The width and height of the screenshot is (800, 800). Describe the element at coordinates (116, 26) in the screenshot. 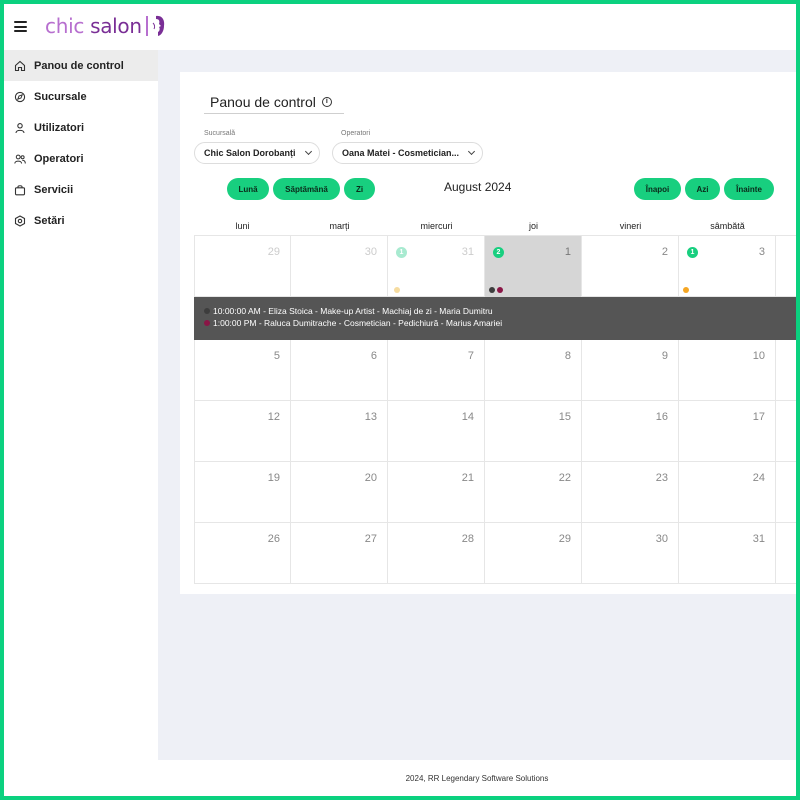

I see `logo-salon: salon` at that location.